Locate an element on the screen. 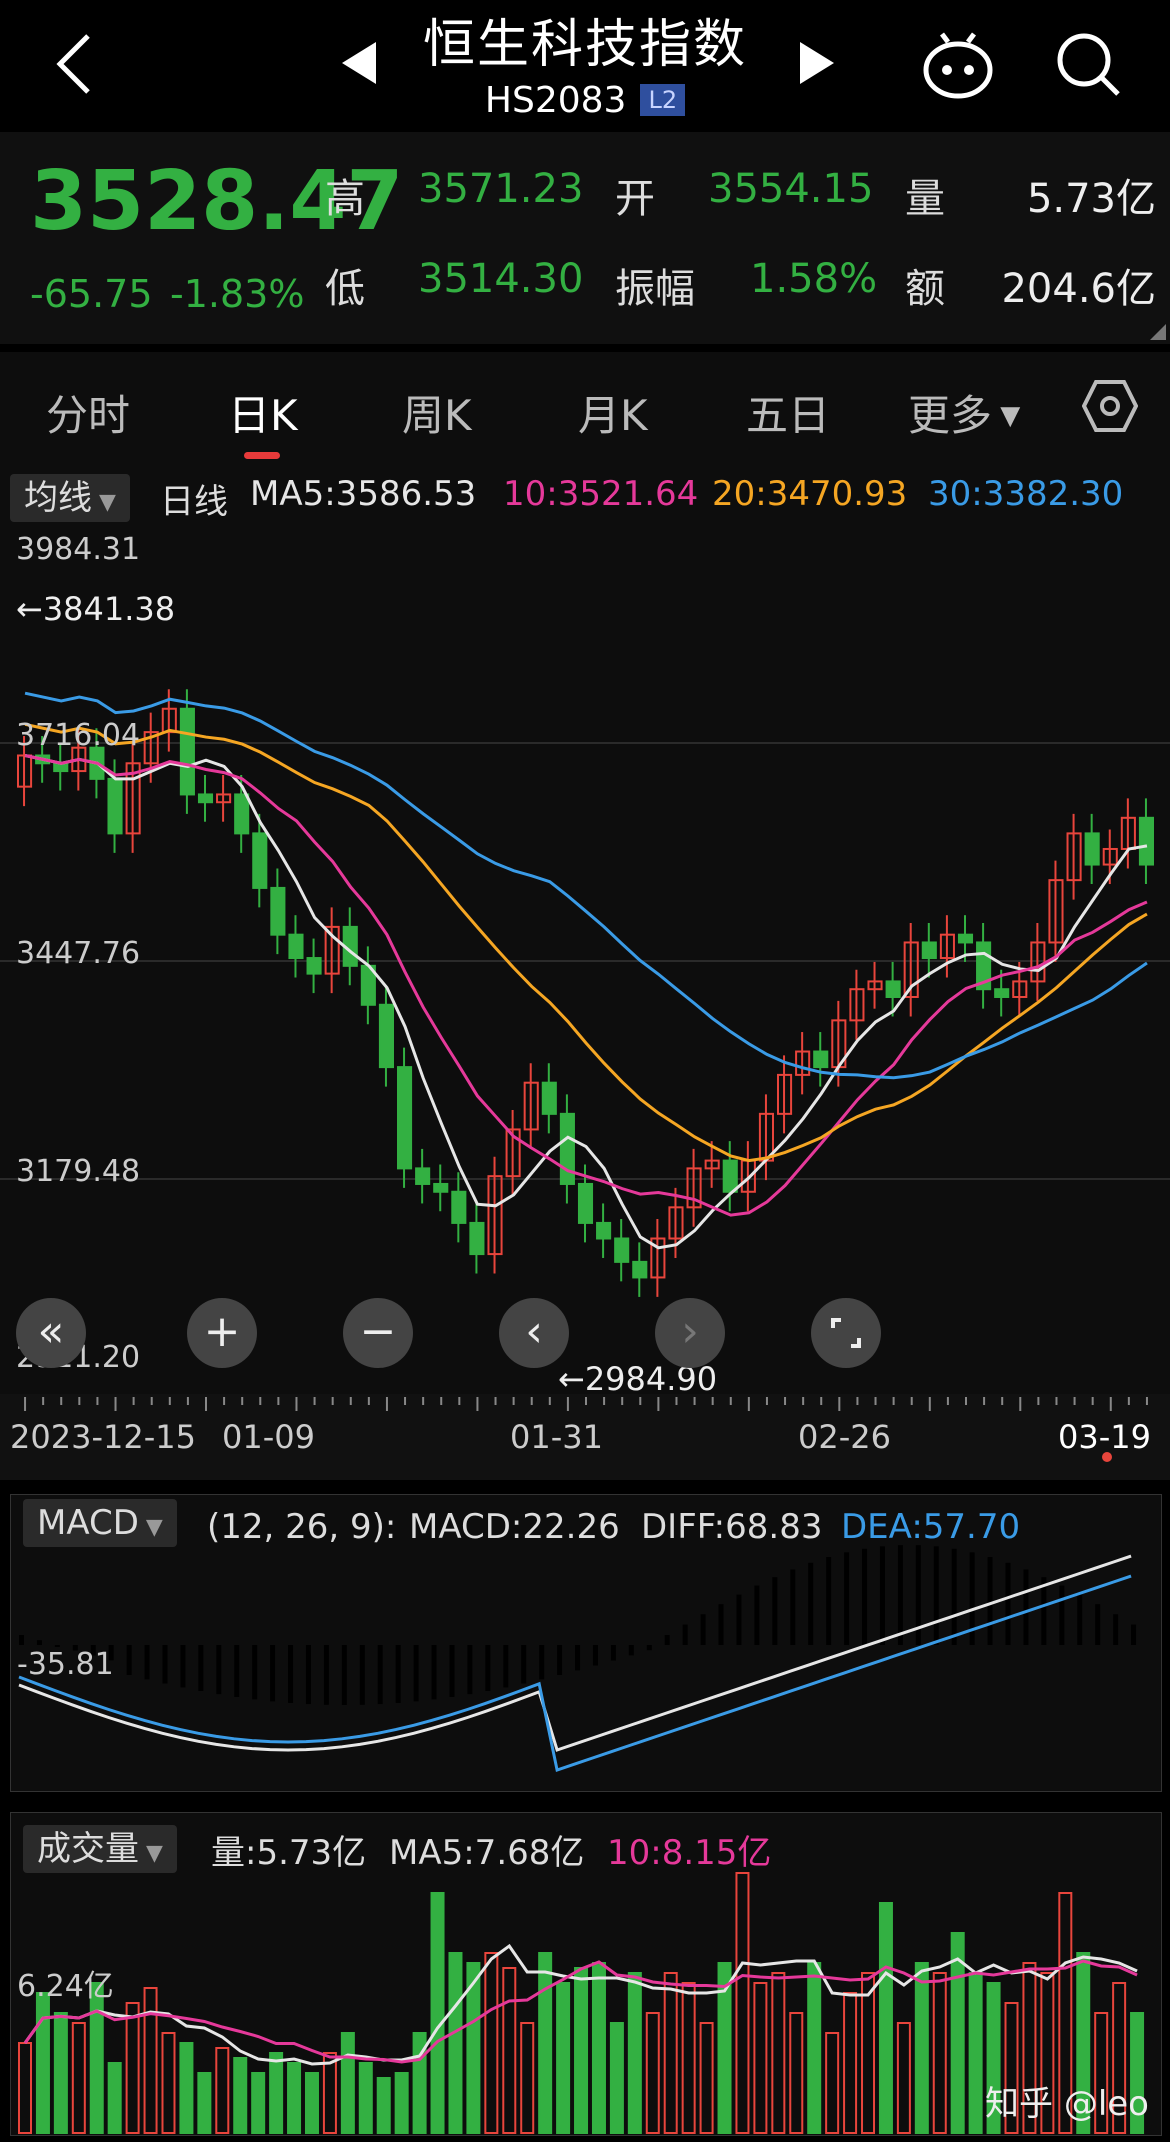  volume-axis-label: 6.24亿 is located at coordinates (65, 1986).